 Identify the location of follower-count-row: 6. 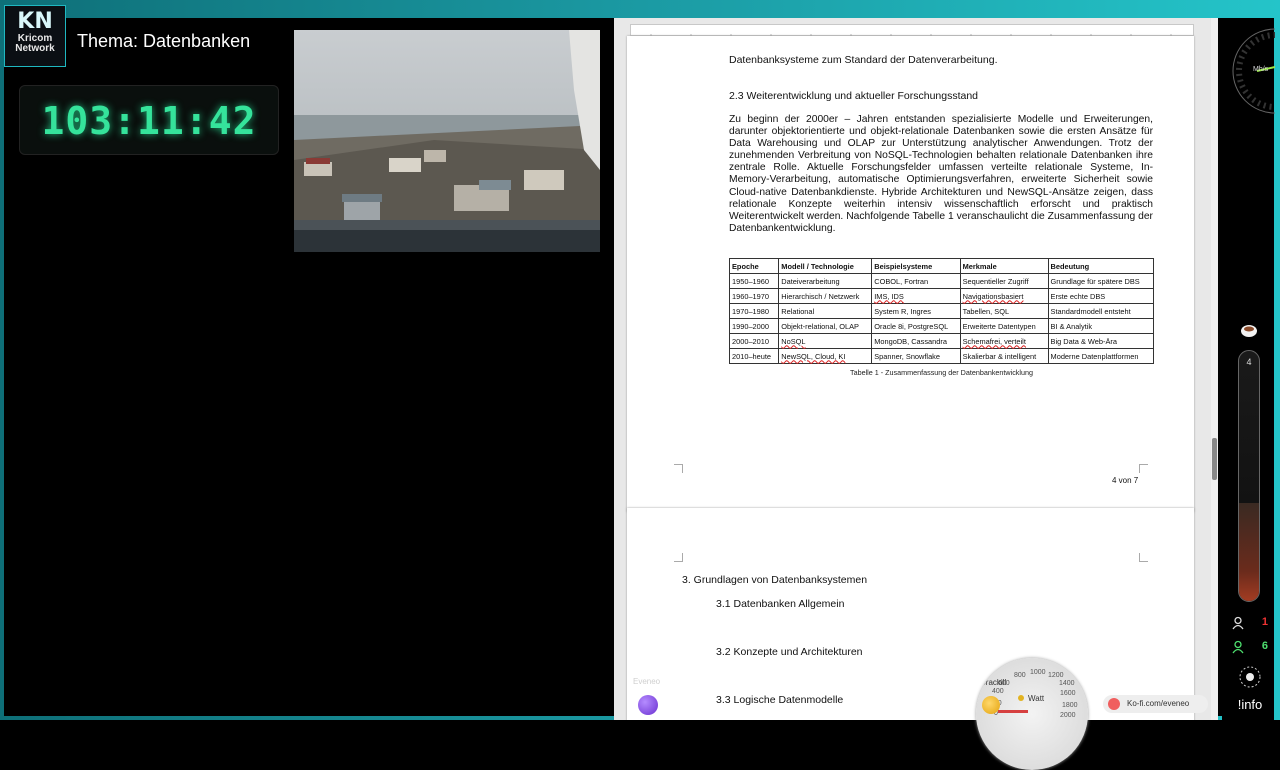
(1251, 647).